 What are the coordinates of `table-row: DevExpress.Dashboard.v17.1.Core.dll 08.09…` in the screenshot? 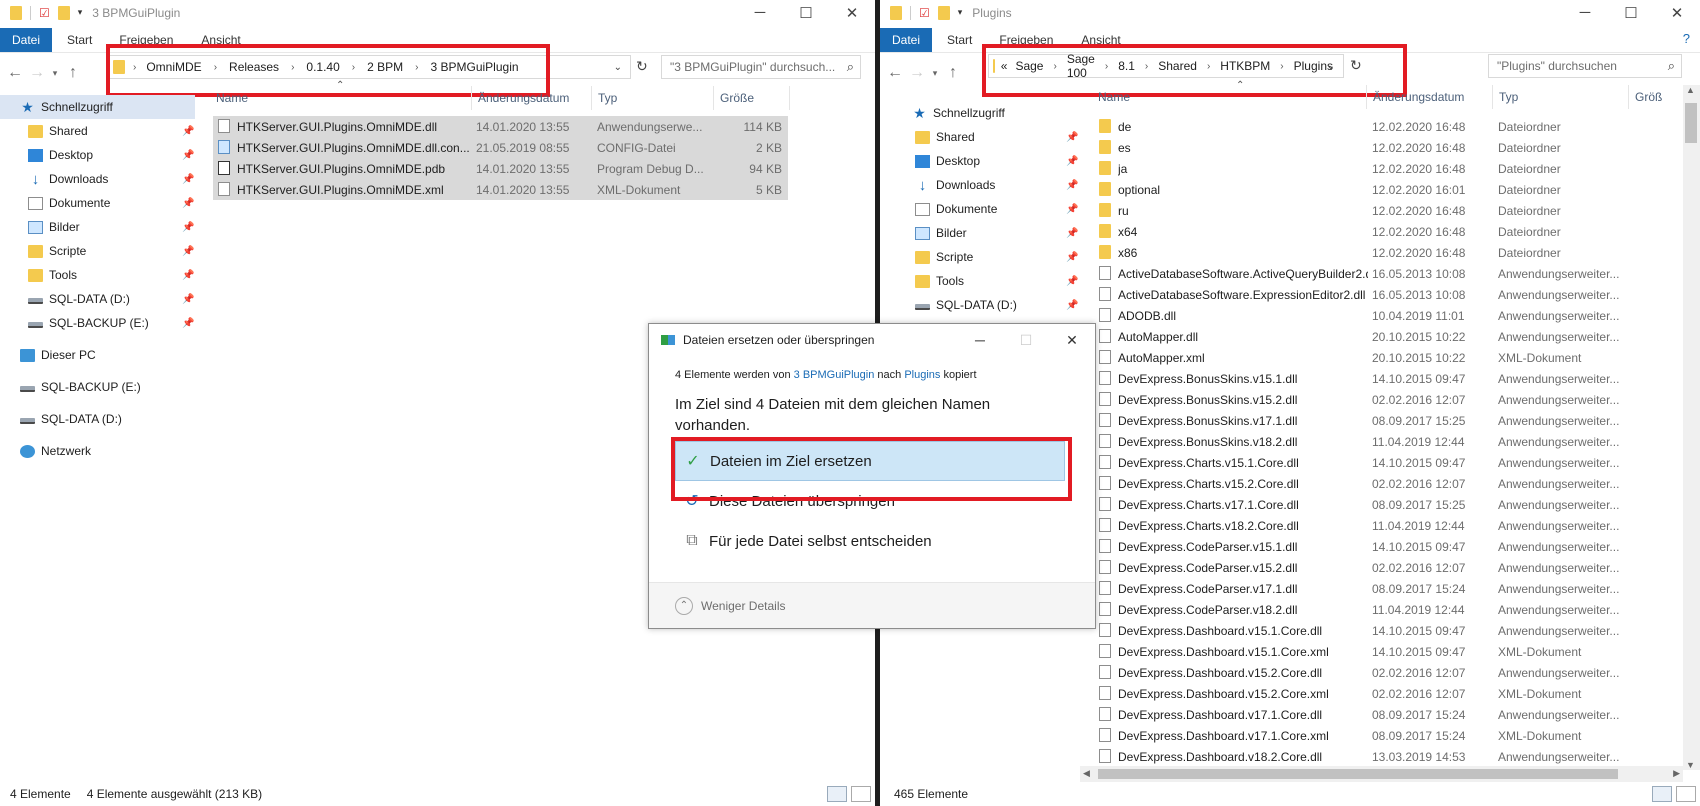 It's located at (1387, 714).